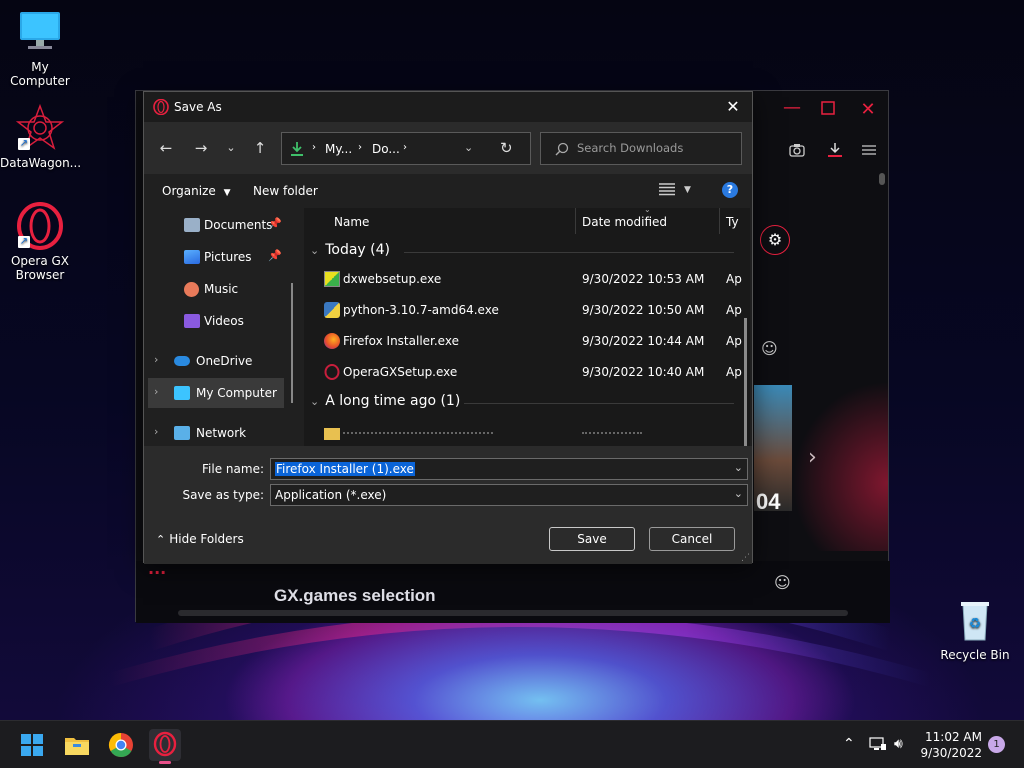 The height and width of the screenshot is (768, 1024). What do you see at coordinates (345, 469) in the screenshot?
I see `file-name-value: Firefox Installer (1).exe` at bounding box center [345, 469].